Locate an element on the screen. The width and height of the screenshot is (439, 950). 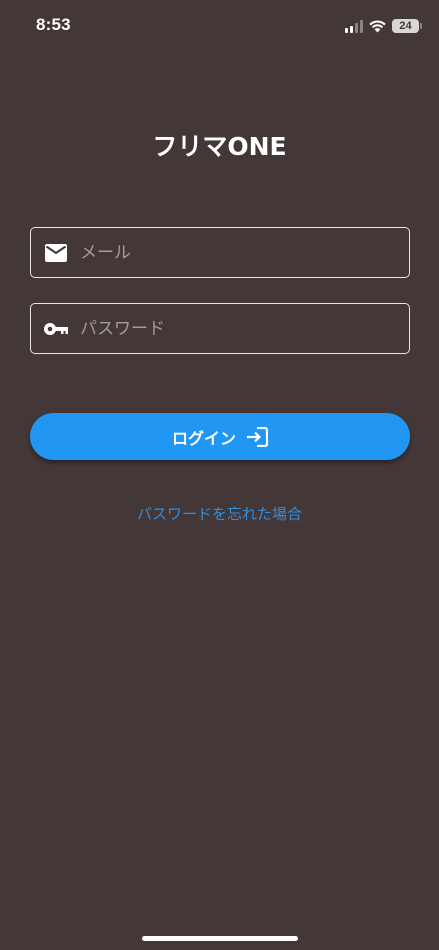
password-field is located at coordinates (220, 328).